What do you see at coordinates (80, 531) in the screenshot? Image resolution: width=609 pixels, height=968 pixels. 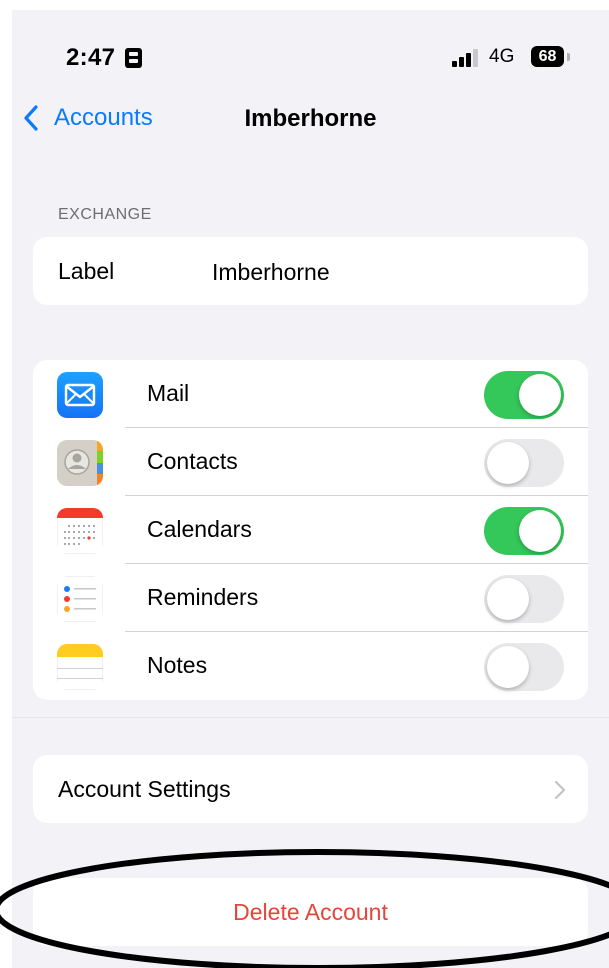 I see `calendar-icon` at bounding box center [80, 531].